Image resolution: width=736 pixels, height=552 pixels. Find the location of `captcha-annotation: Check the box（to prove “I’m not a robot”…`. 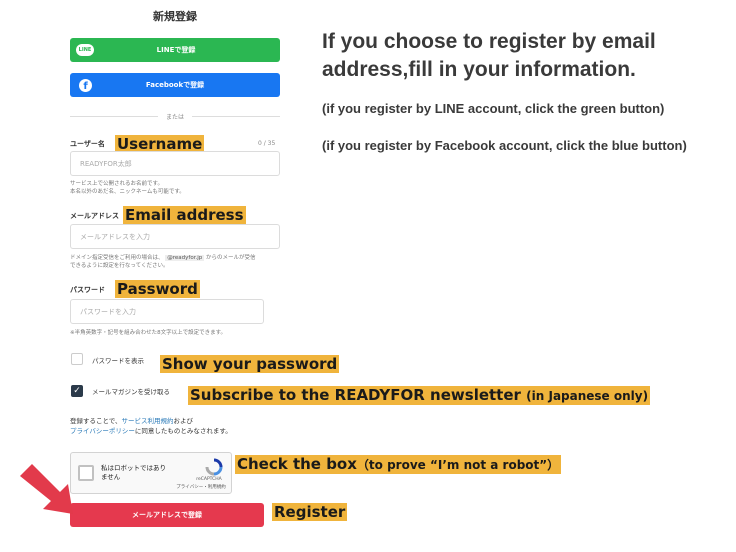

captcha-annotation: Check the box（to prove “I’m not a robot”… is located at coordinates (398, 464).